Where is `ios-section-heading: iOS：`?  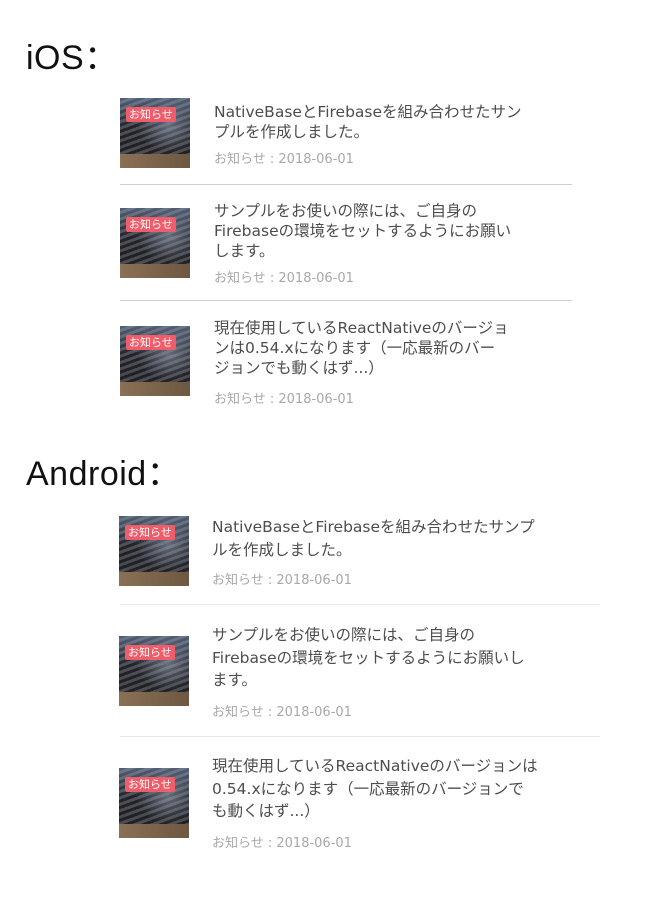 ios-section-heading: iOS： is located at coordinates (72, 58).